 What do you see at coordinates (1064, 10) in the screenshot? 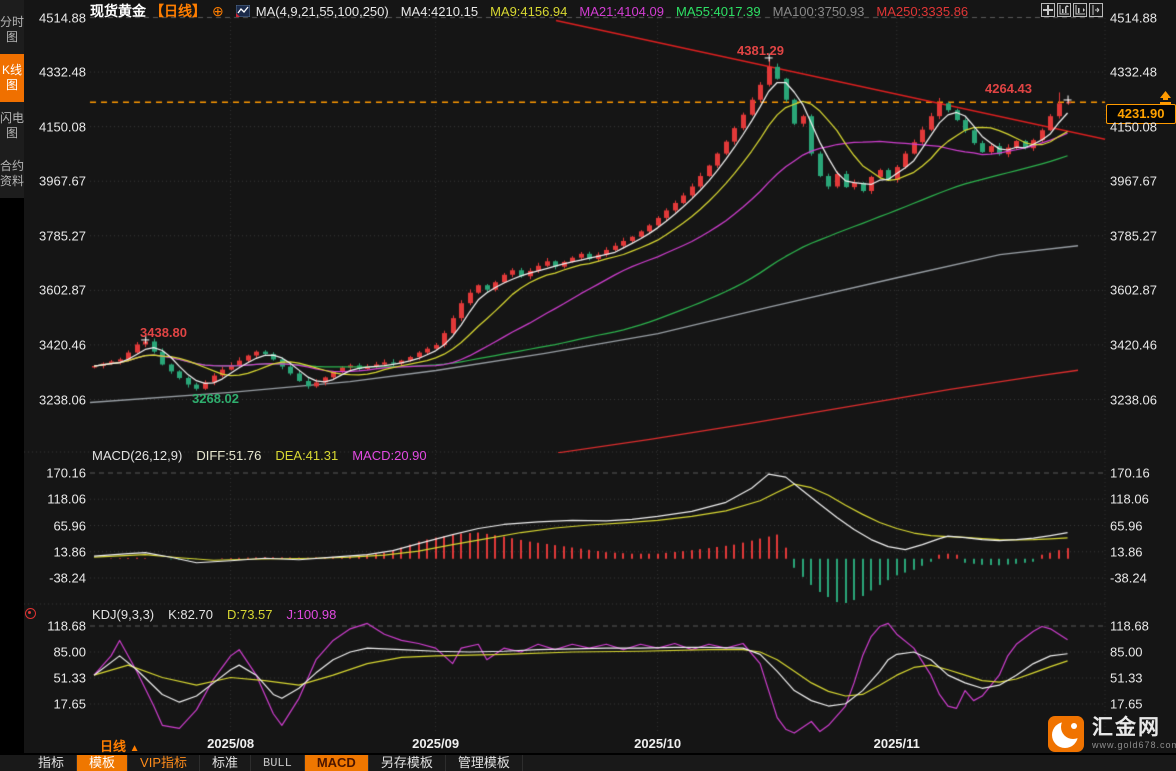
I see `zoom-in-chart-icon` at bounding box center [1064, 10].